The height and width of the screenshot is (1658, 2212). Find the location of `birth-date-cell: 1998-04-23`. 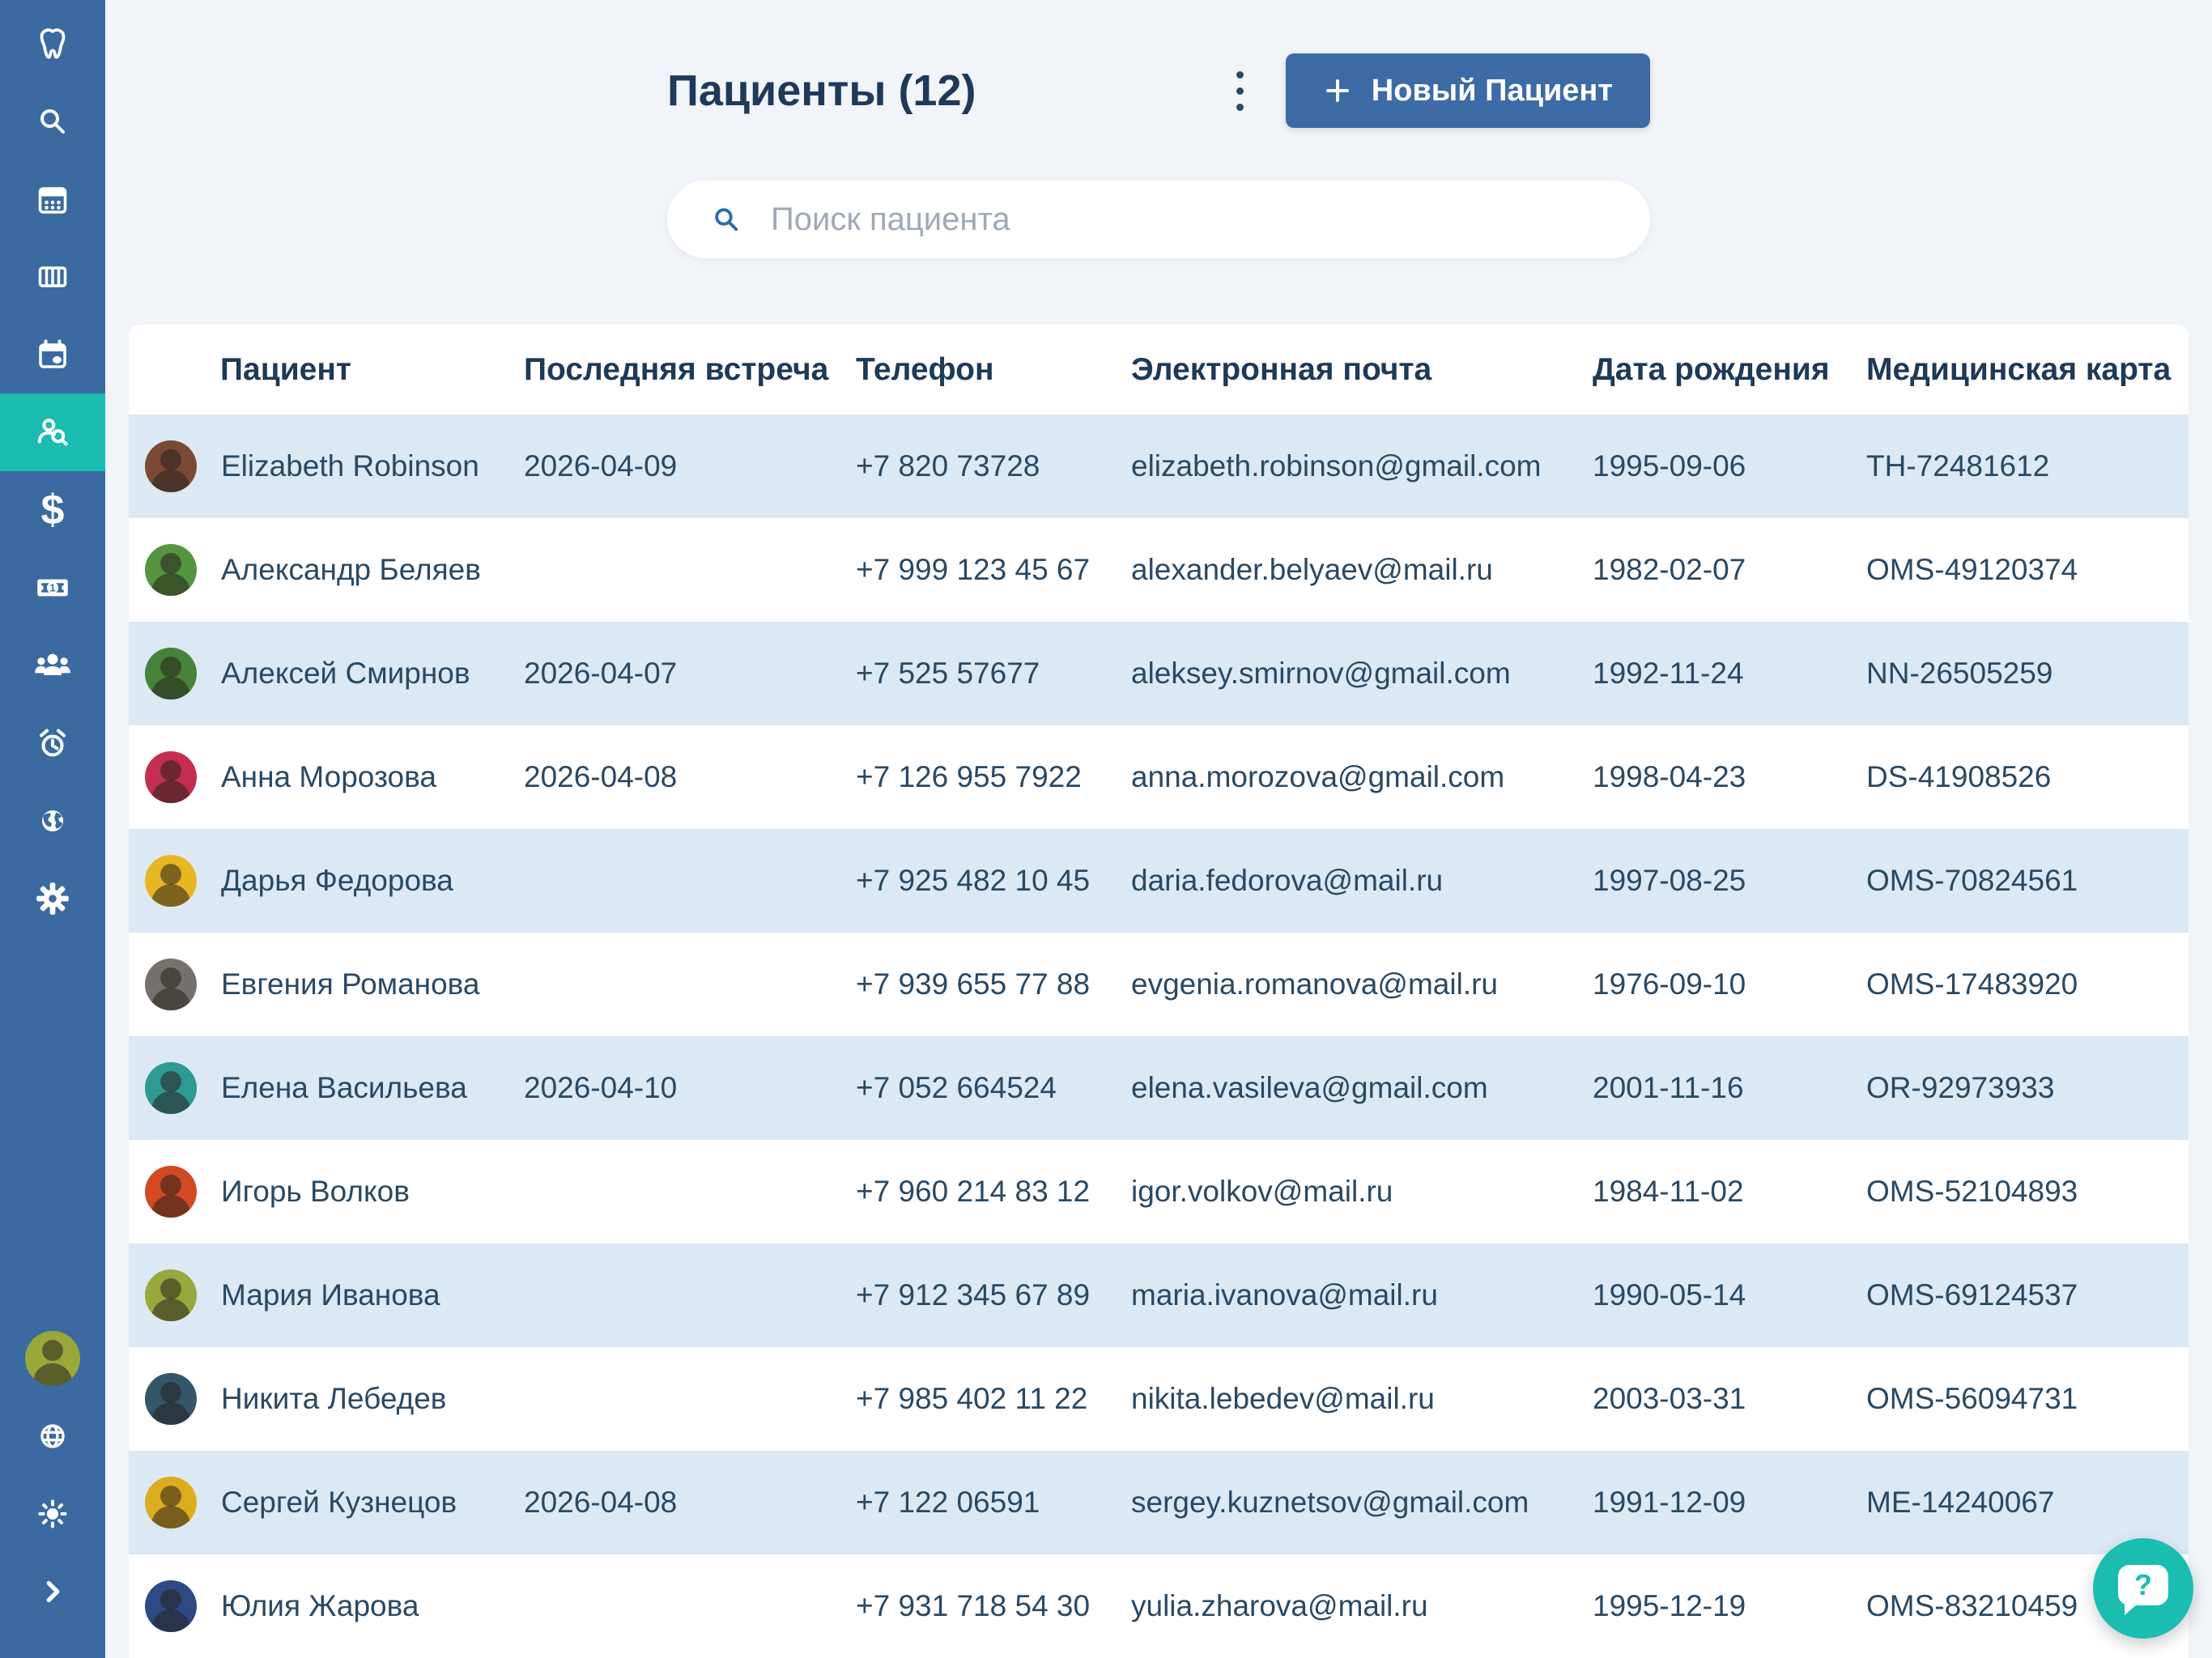

birth-date-cell: 1998-04-23 is located at coordinates (1670, 776).